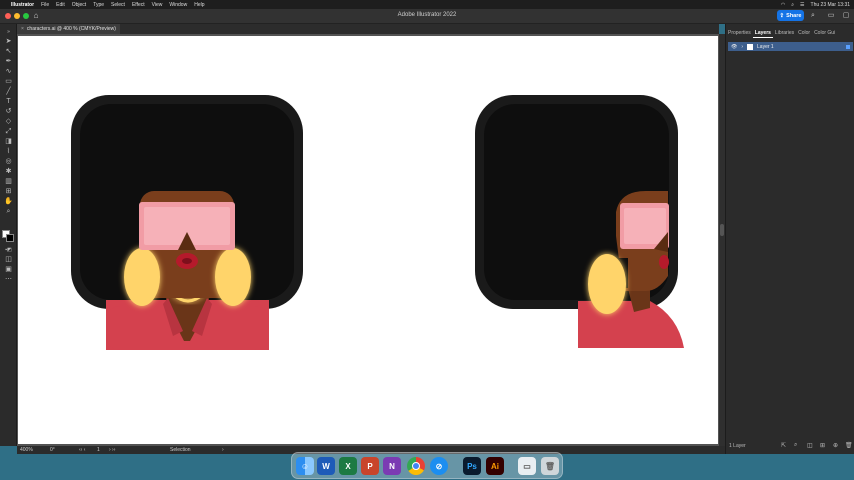 This screenshot has height=480, width=854. What do you see at coordinates (762, 33) in the screenshot?
I see `tab-layers: Layers` at bounding box center [762, 33].